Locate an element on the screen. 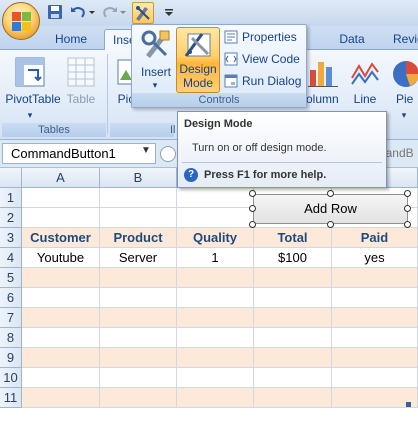 This screenshot has width=418, height=429. tooltip-help-text: Press F1 for more help. is located at coordinates (265, 175).